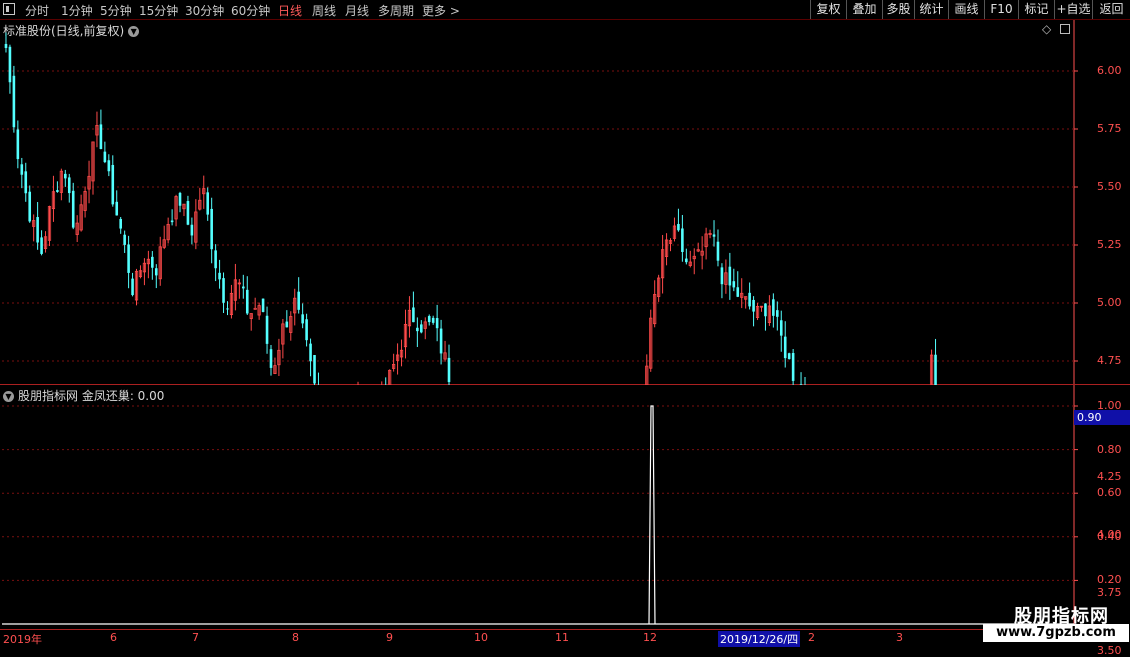  What do you see at coordinates (116, 10) in the screenshot?
I see `tab-5min: 5分钟` at bounding box center [116, 10].